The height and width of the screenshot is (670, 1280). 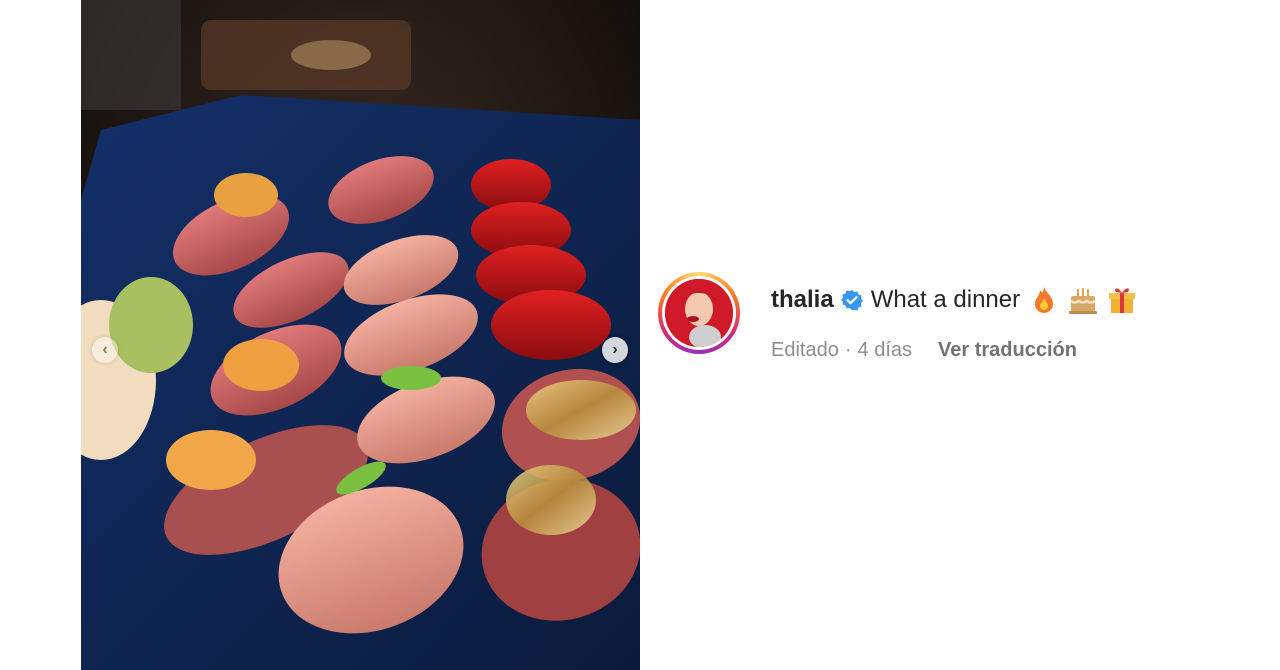 I want to click on carousel-next-button: ›, so click(x=615, y=350).